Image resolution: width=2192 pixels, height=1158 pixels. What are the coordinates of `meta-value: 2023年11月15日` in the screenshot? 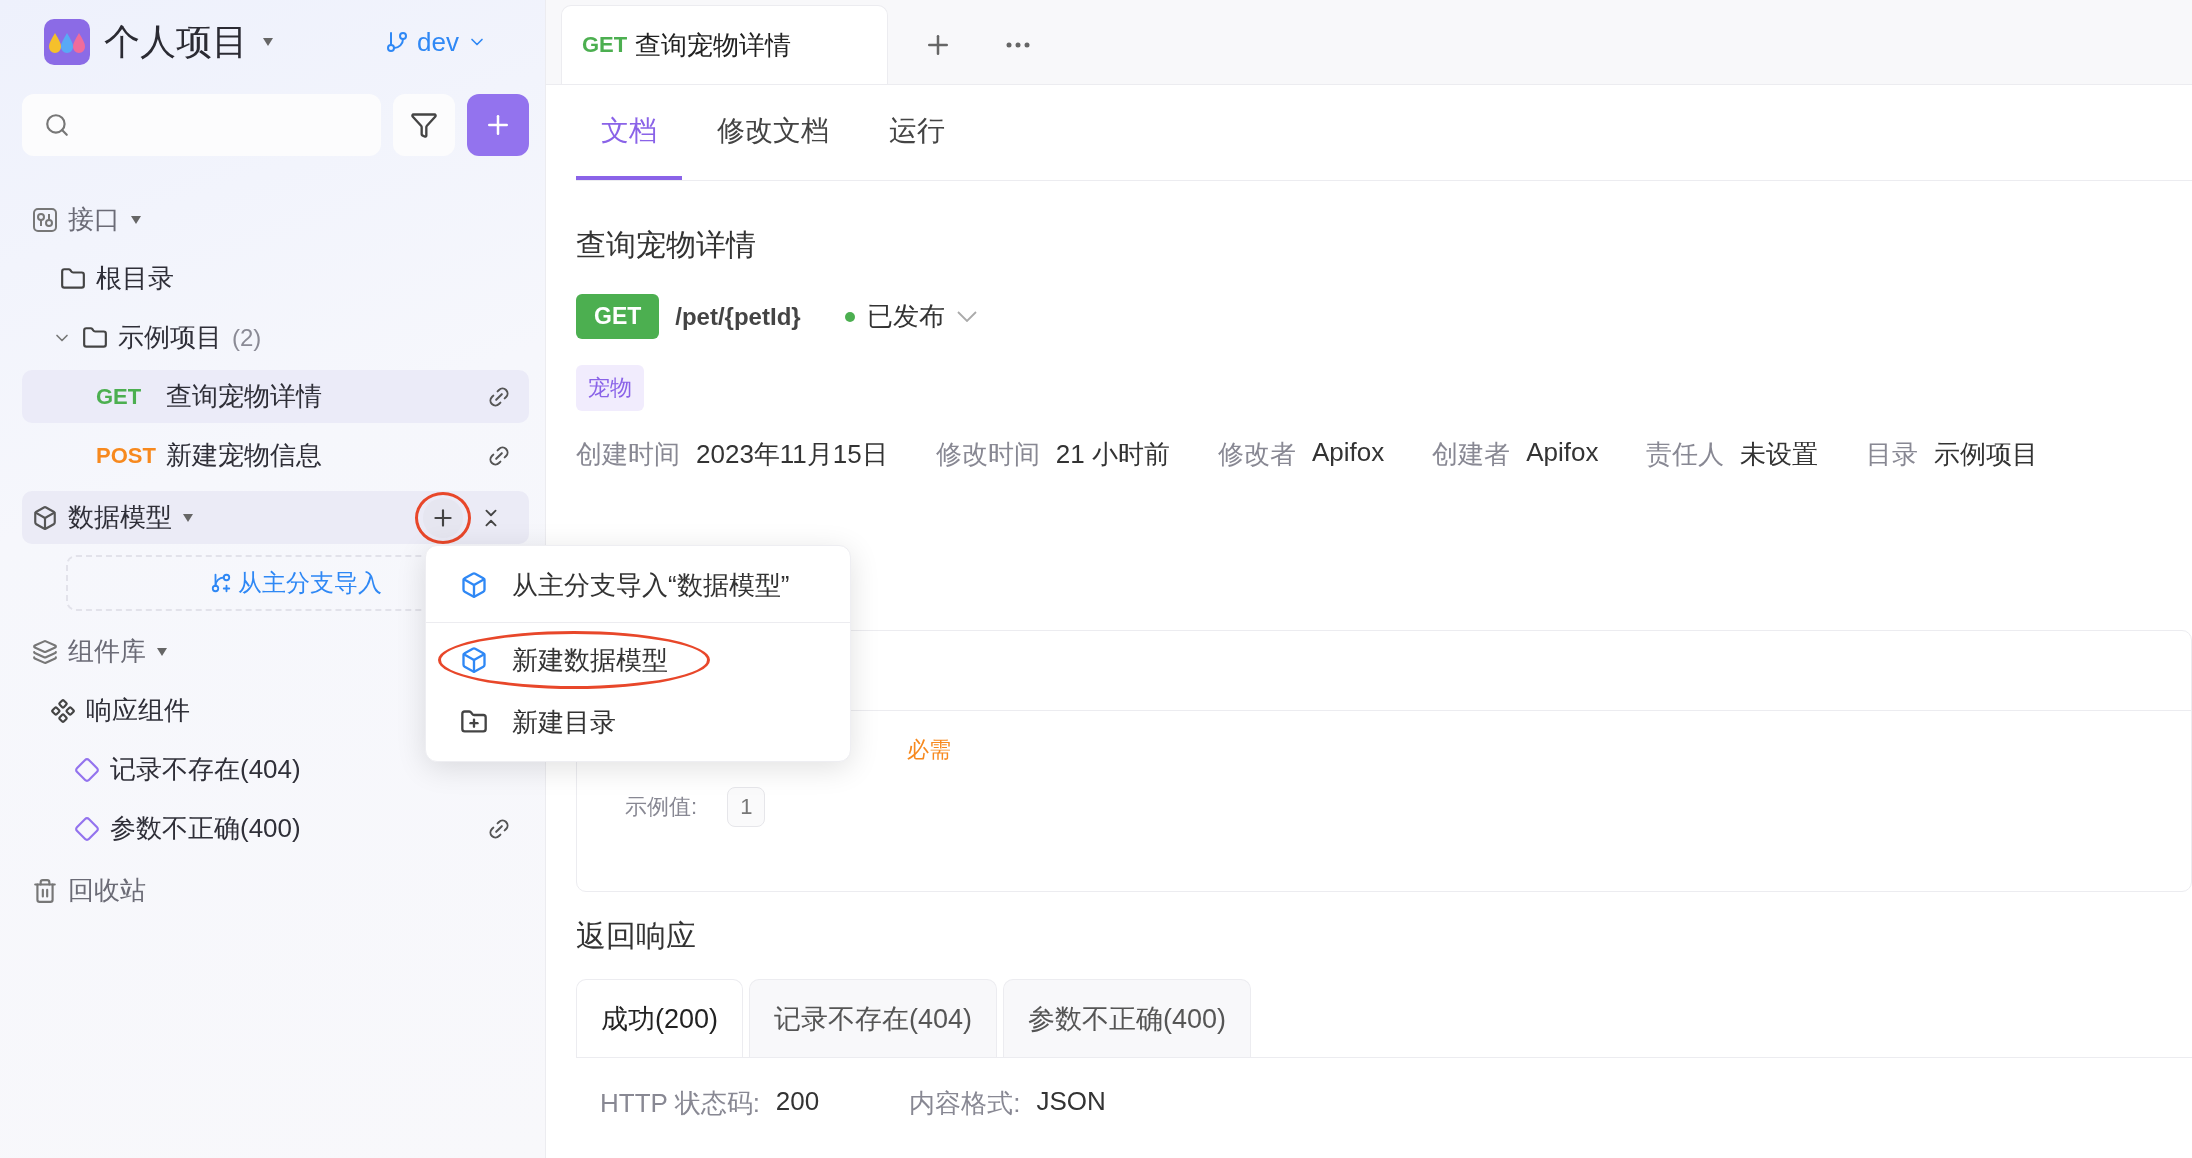 It's located at (792, 454).